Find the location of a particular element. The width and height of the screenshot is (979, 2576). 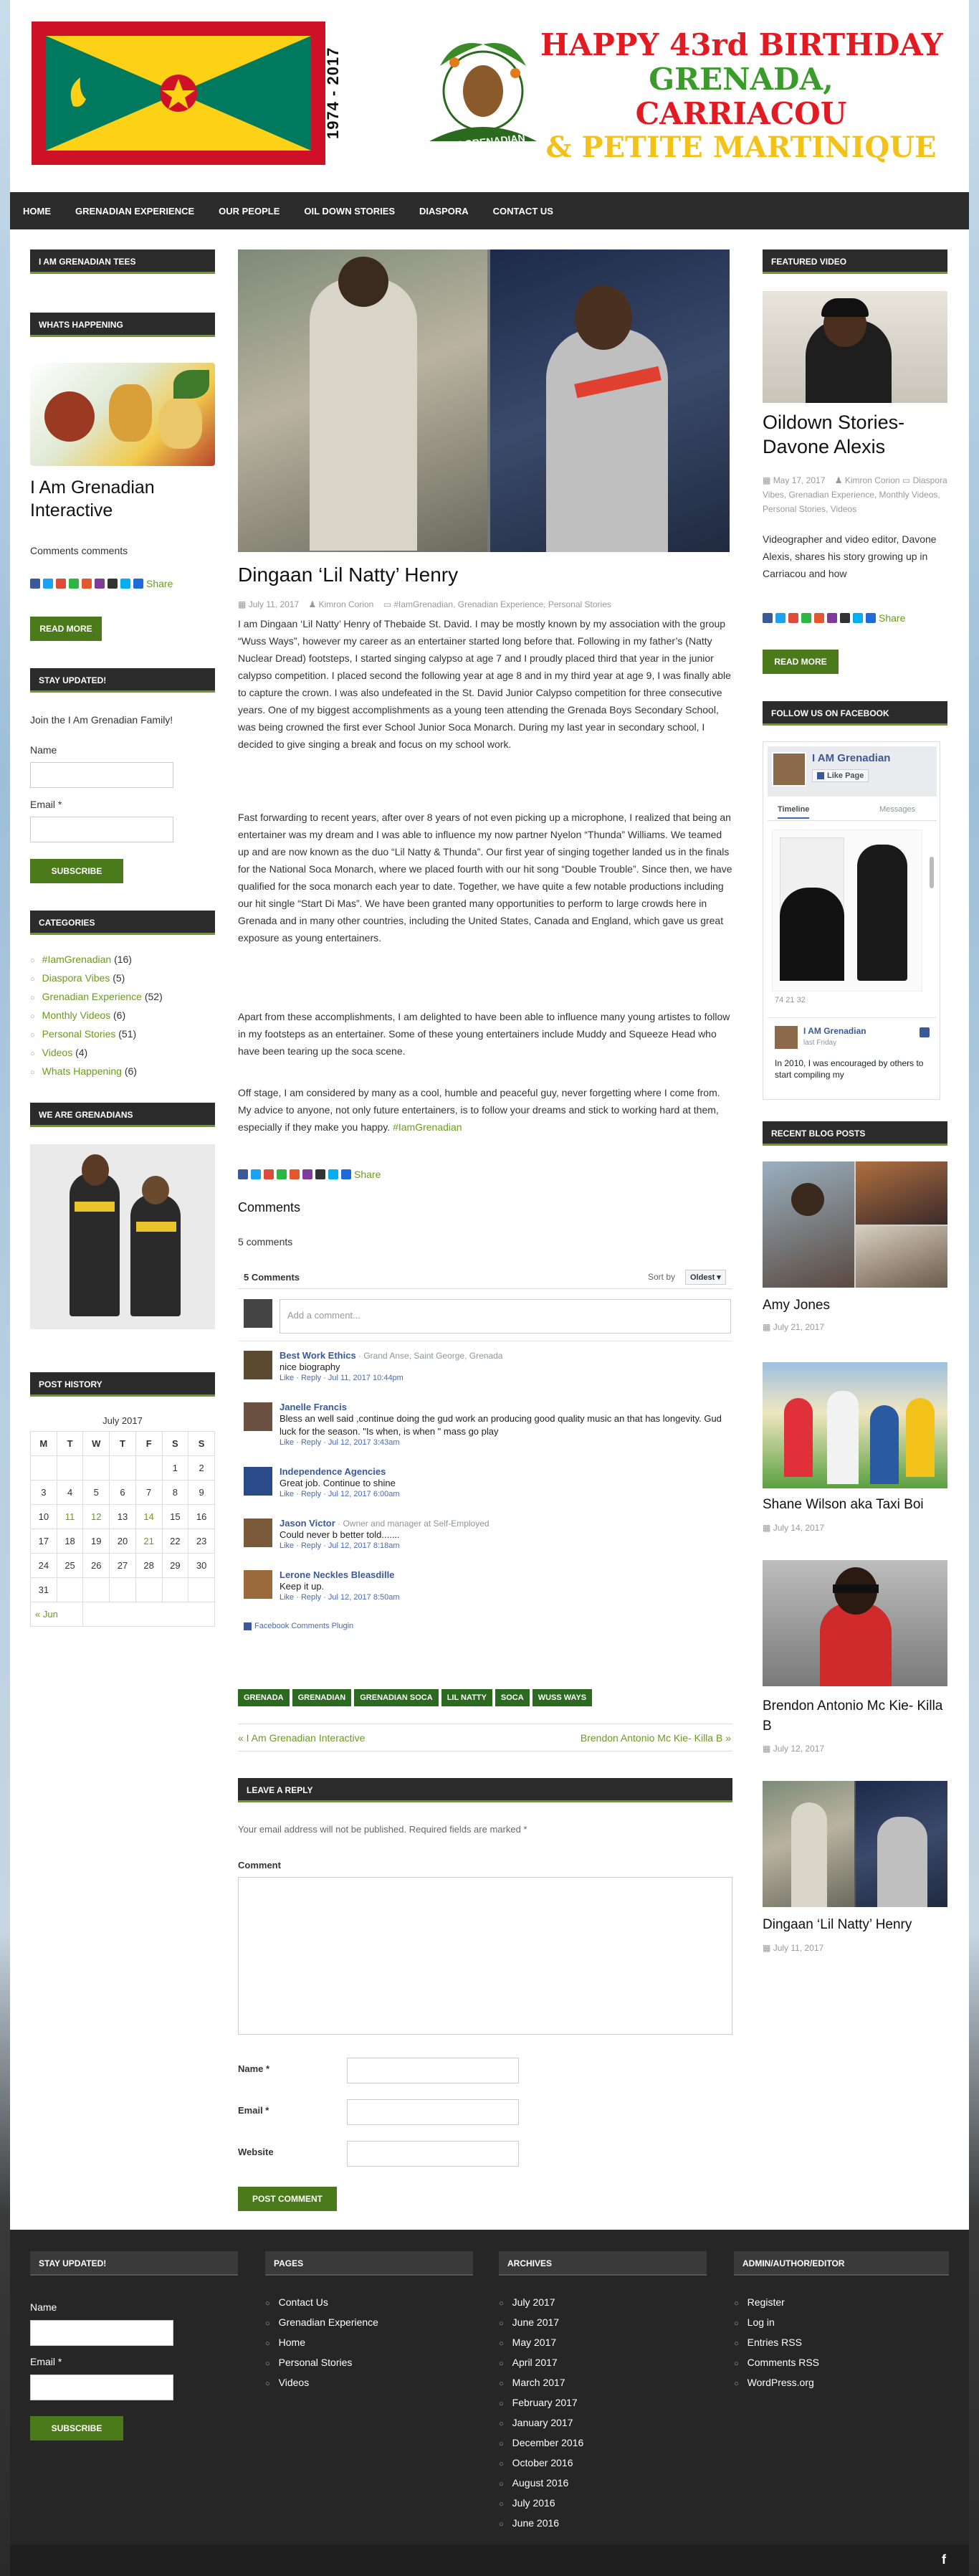

archive-link: January 2017 is located at coordinates (541, 2423).